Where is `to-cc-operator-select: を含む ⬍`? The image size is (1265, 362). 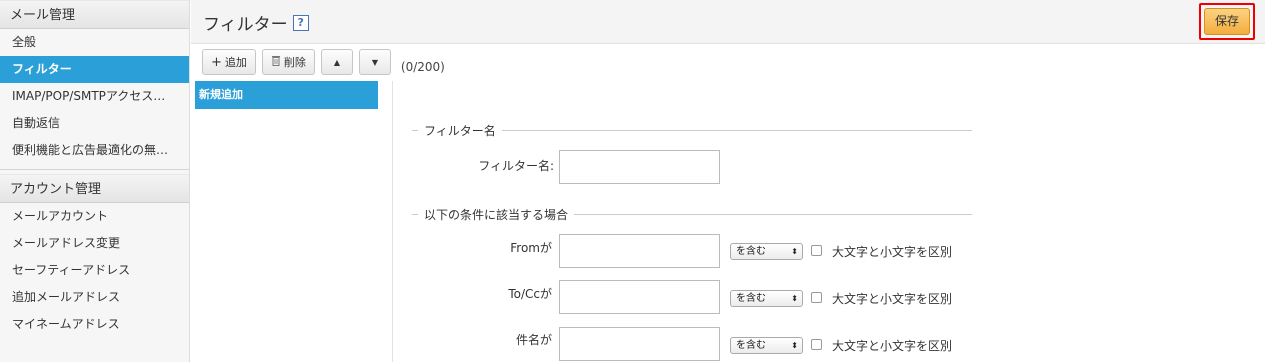 to-cc-operator-select: を含む ⬍ is located at coordinates (766, 298).